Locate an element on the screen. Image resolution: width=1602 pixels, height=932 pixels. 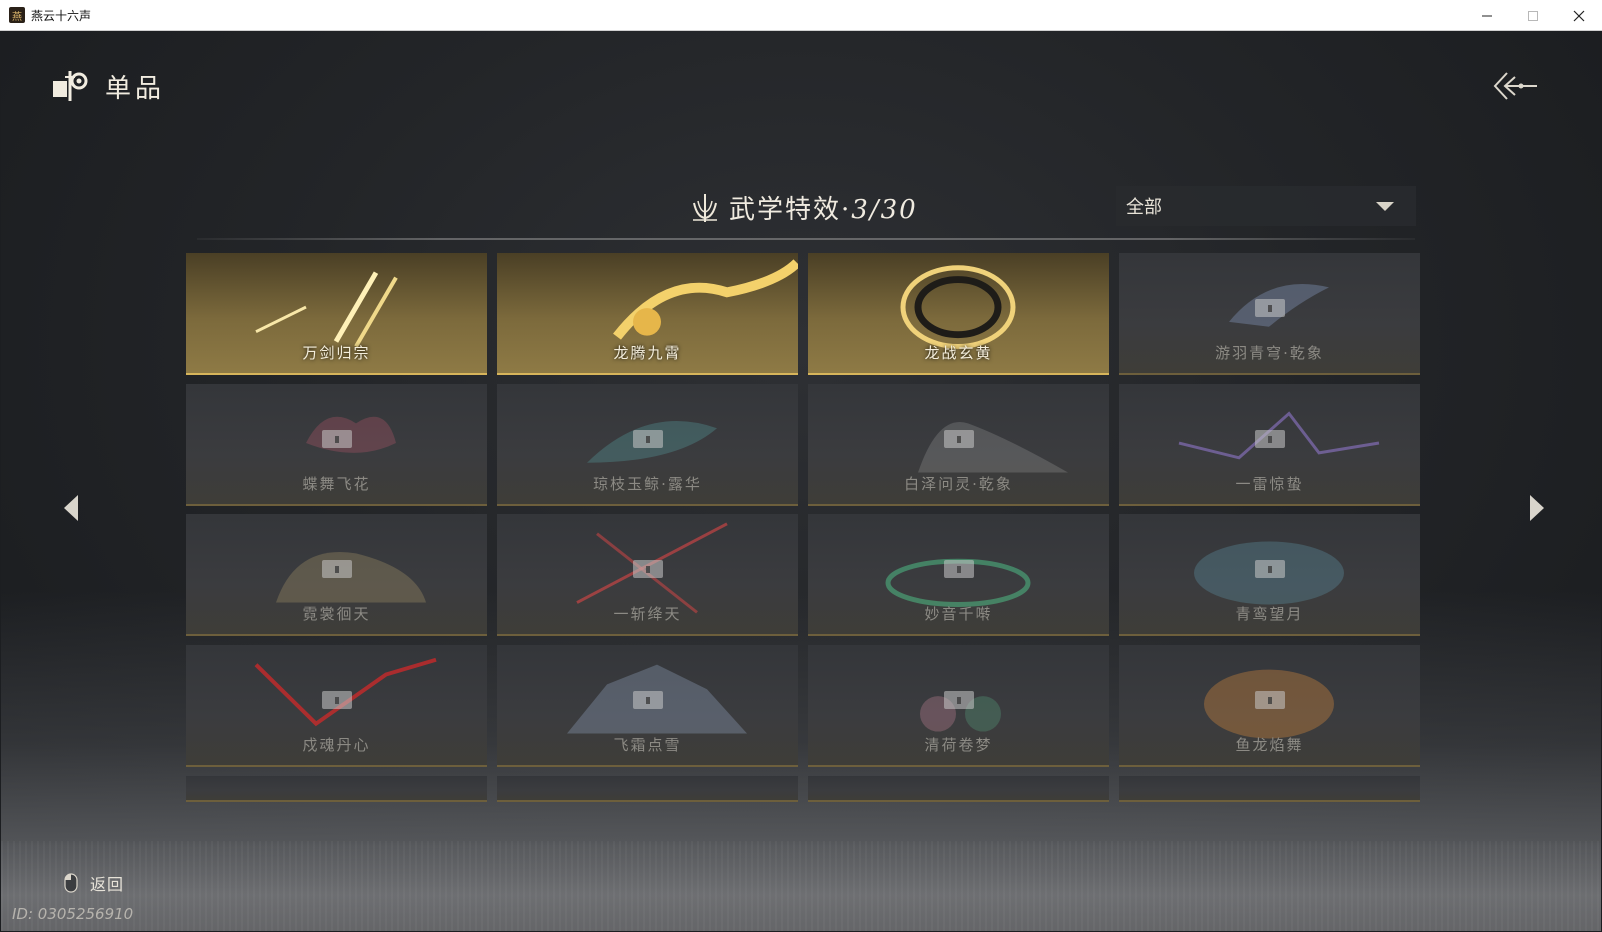
minimize-button is located at coordinates (1487, 15).